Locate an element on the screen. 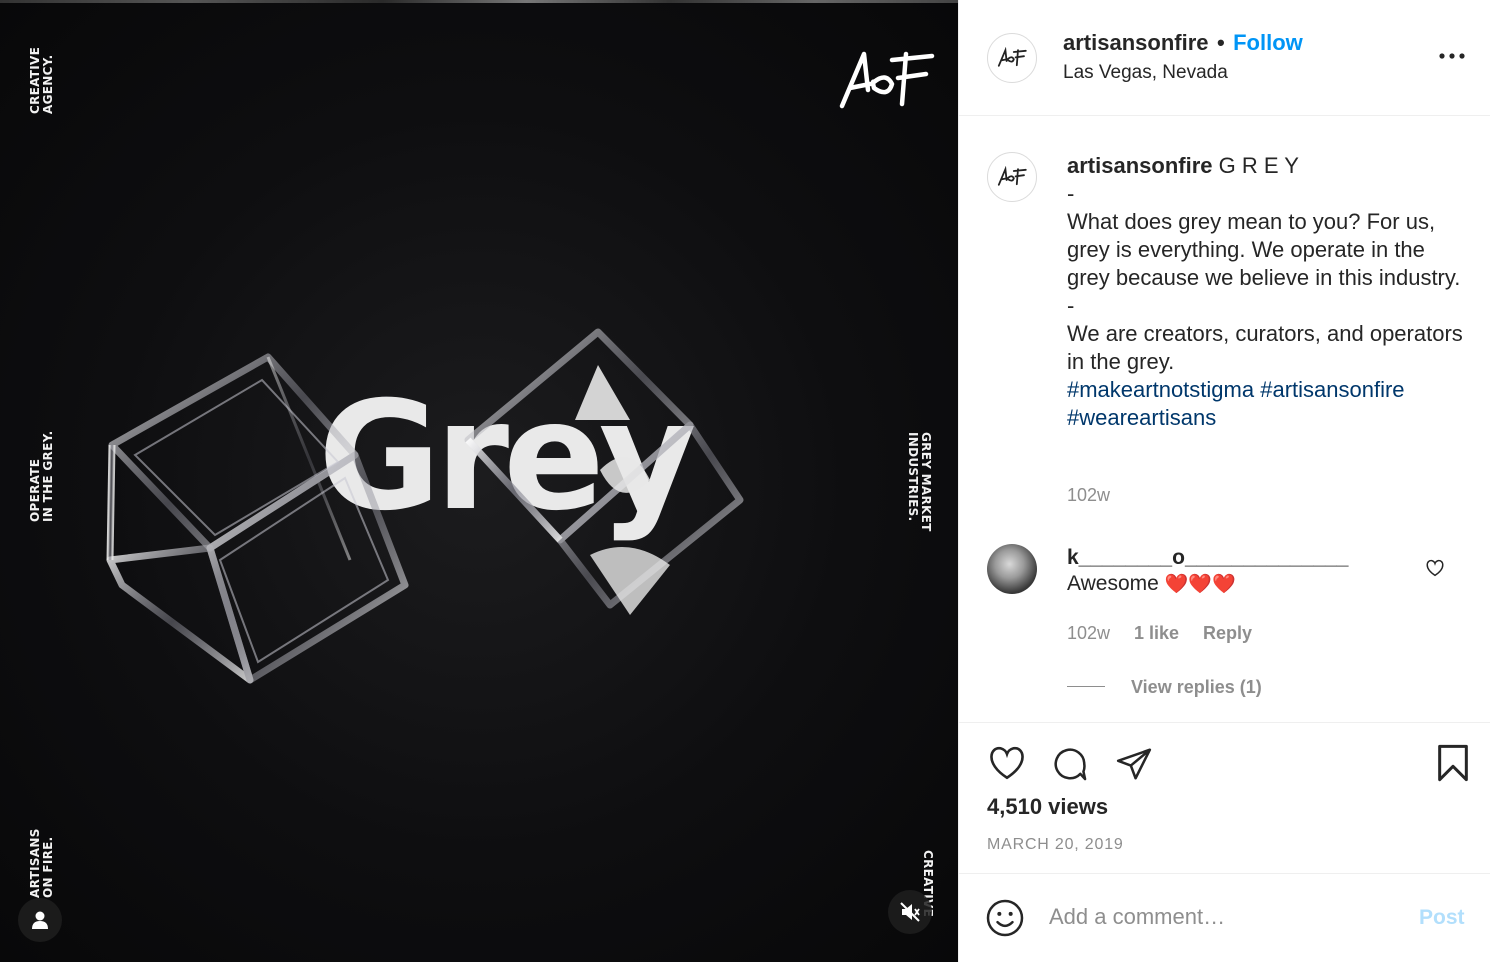 This screenshot has height=962, width=1490. user-tag-icon is located at coordinates (40, 920).